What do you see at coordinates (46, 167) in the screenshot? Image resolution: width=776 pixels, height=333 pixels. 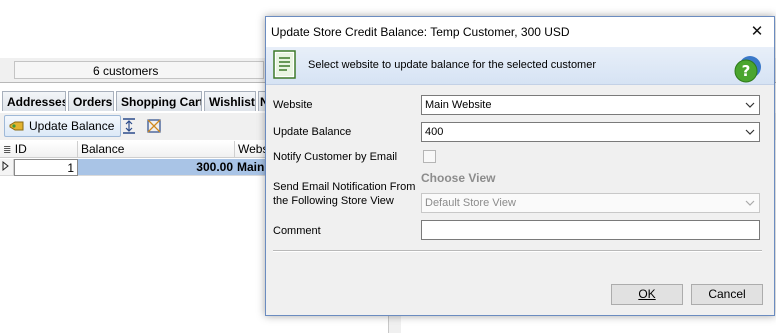 I see `cell-id: 1` at bounding box center [46, 167].